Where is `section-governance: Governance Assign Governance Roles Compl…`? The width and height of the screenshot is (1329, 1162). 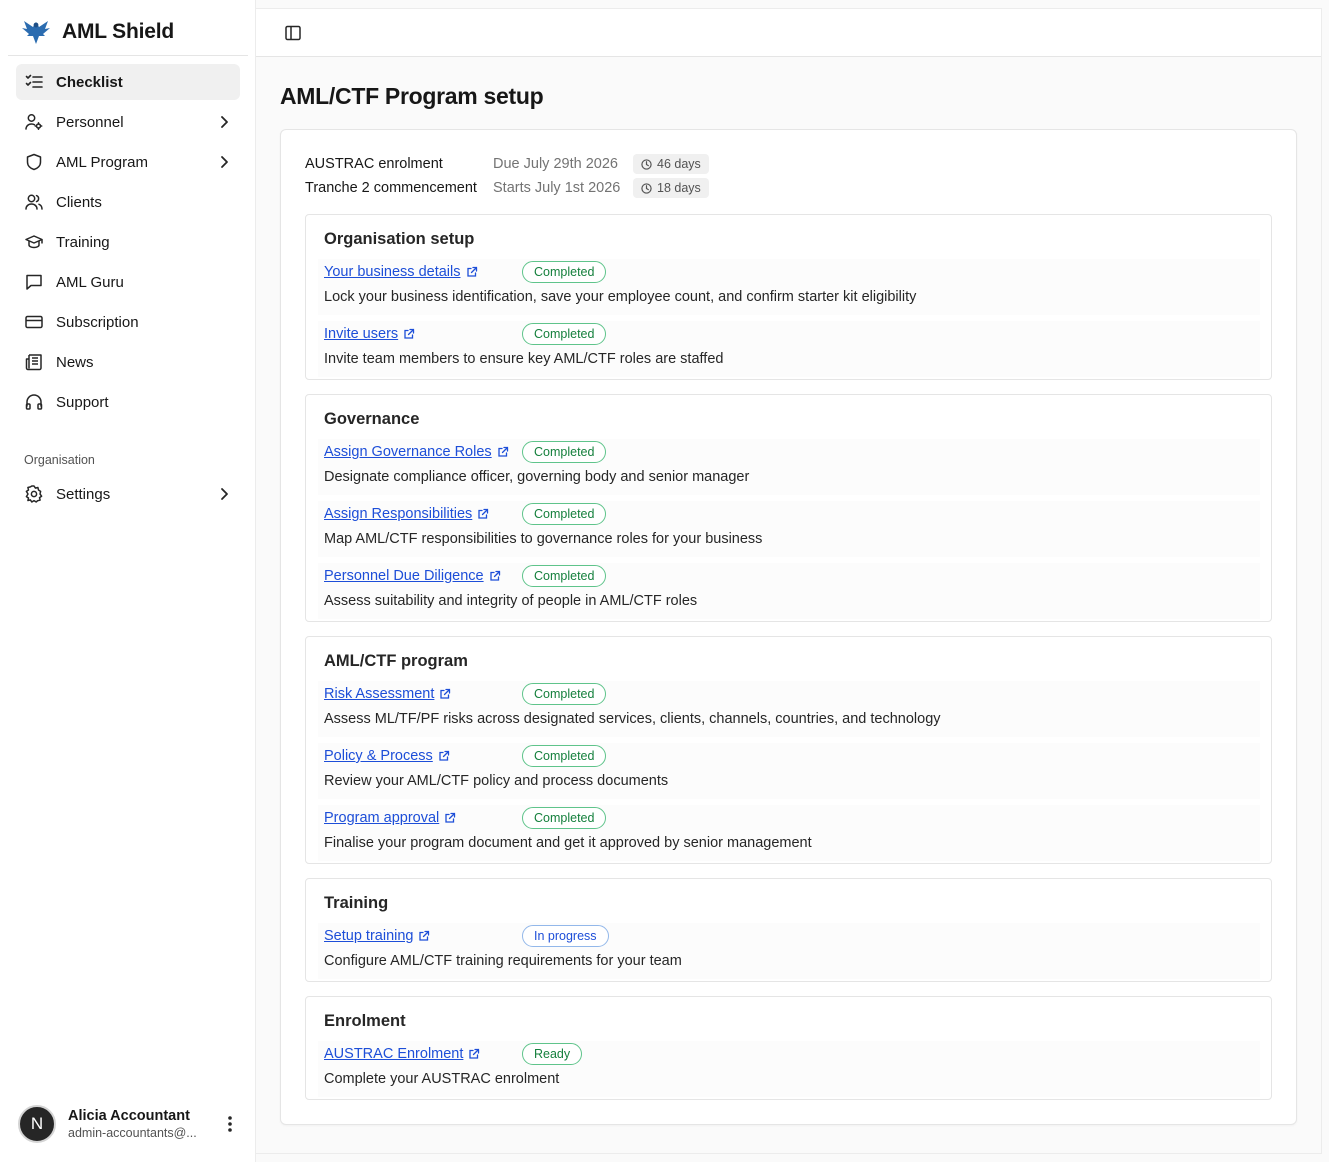
section-governance: Governance Assign Governance Roles Compl… is located at coordinates (788, 508).